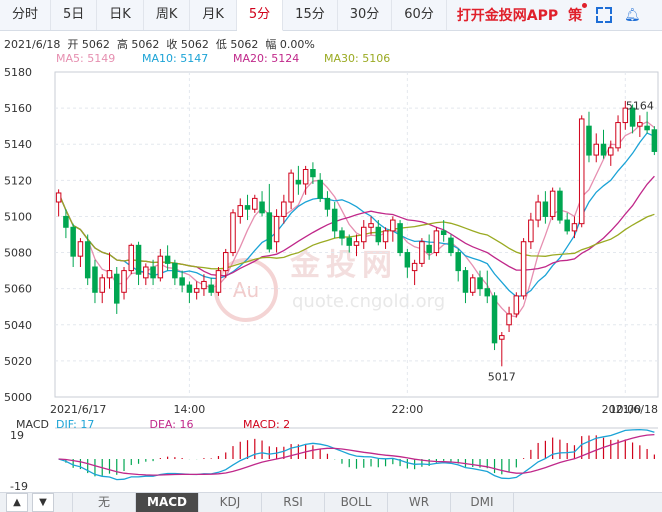  Describe the element at coordinates (640, 105) in the screenshot. I see `max-price-label: 5164` at that location.